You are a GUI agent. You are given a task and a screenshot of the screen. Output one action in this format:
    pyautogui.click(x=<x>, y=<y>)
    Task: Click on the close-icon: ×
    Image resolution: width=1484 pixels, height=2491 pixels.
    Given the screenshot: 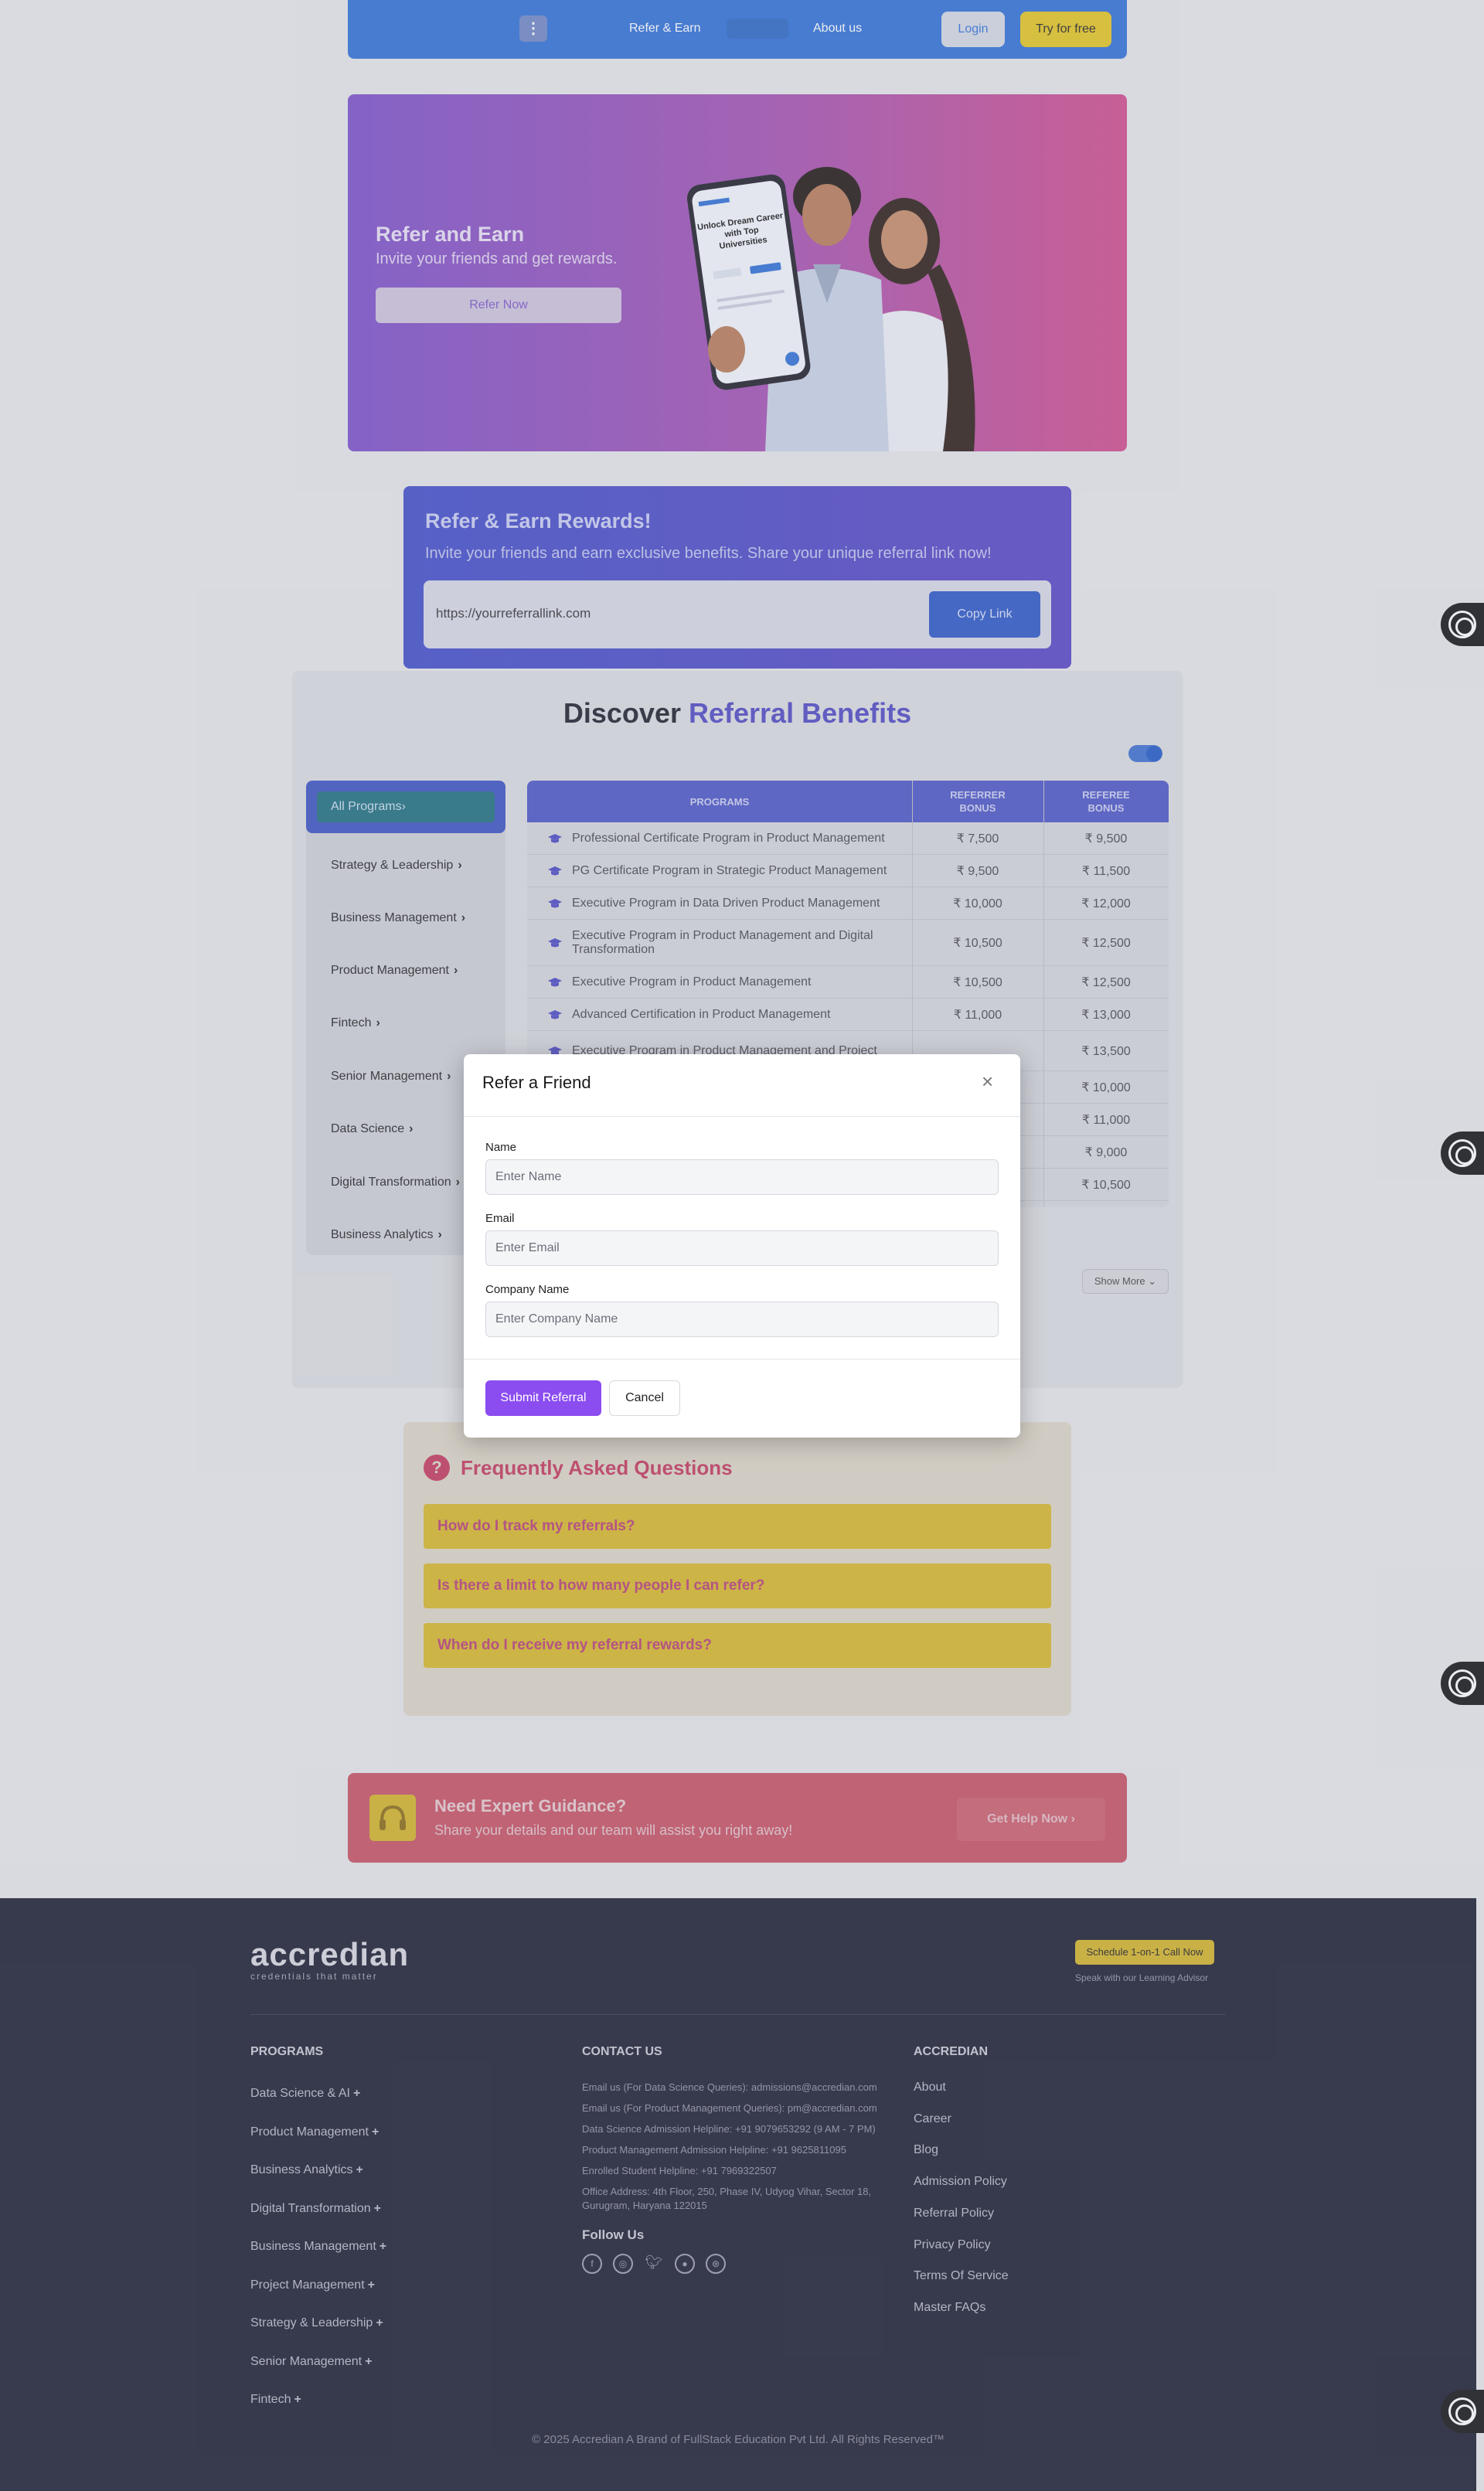 What is the action you would take?
    pyautogui.click(x=987, y=1081)
    